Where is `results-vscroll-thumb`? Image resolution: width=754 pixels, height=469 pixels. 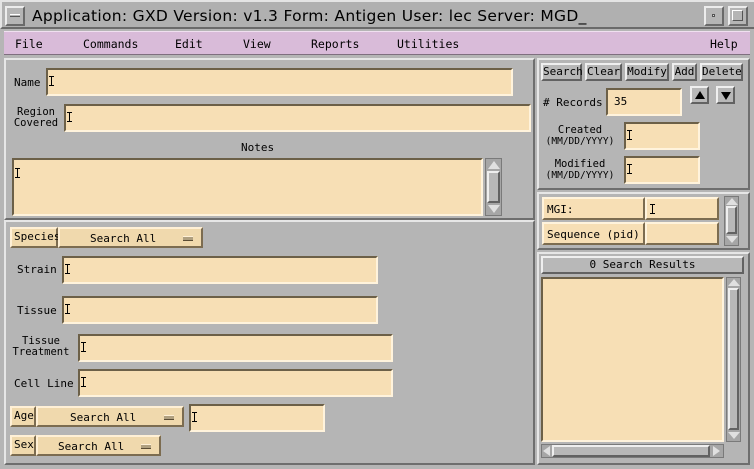 results-vscroll-thumb is located at coordinates (733, 359).